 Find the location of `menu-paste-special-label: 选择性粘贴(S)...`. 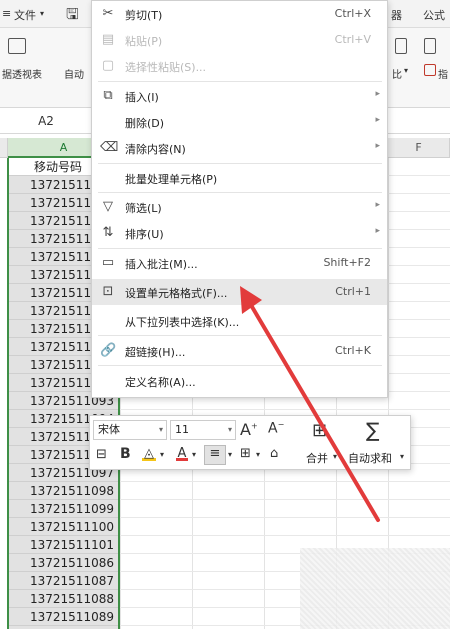

menu-paste-special-label: 选择性粘贴(S)... is located at coordinates (166, 67).